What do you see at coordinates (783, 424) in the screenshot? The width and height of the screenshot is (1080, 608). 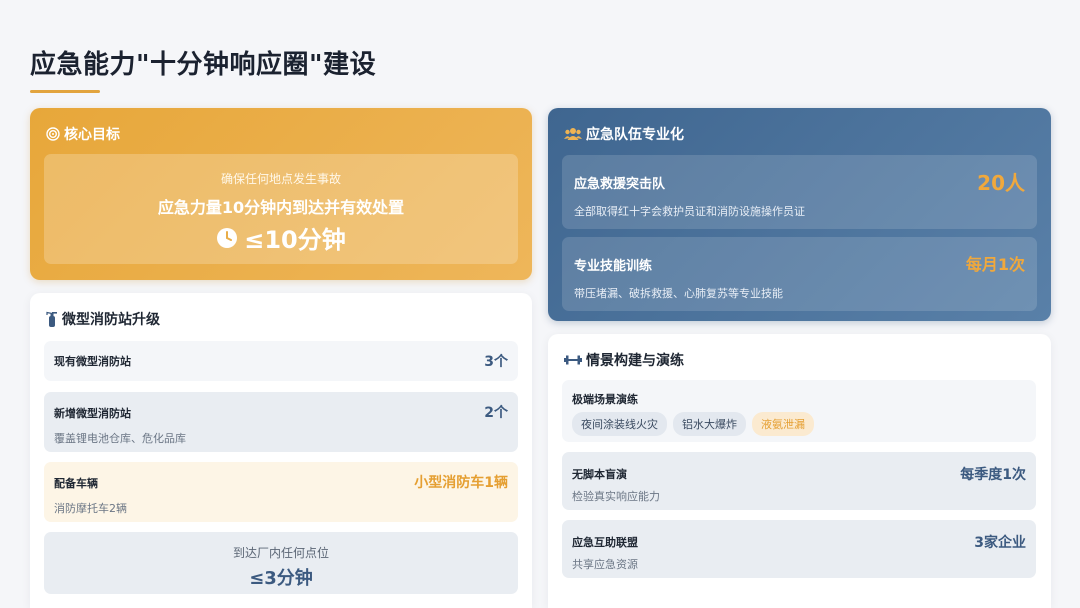 I see `scenario-chip: 液氨泄漏` at bounding box center [783, 424].